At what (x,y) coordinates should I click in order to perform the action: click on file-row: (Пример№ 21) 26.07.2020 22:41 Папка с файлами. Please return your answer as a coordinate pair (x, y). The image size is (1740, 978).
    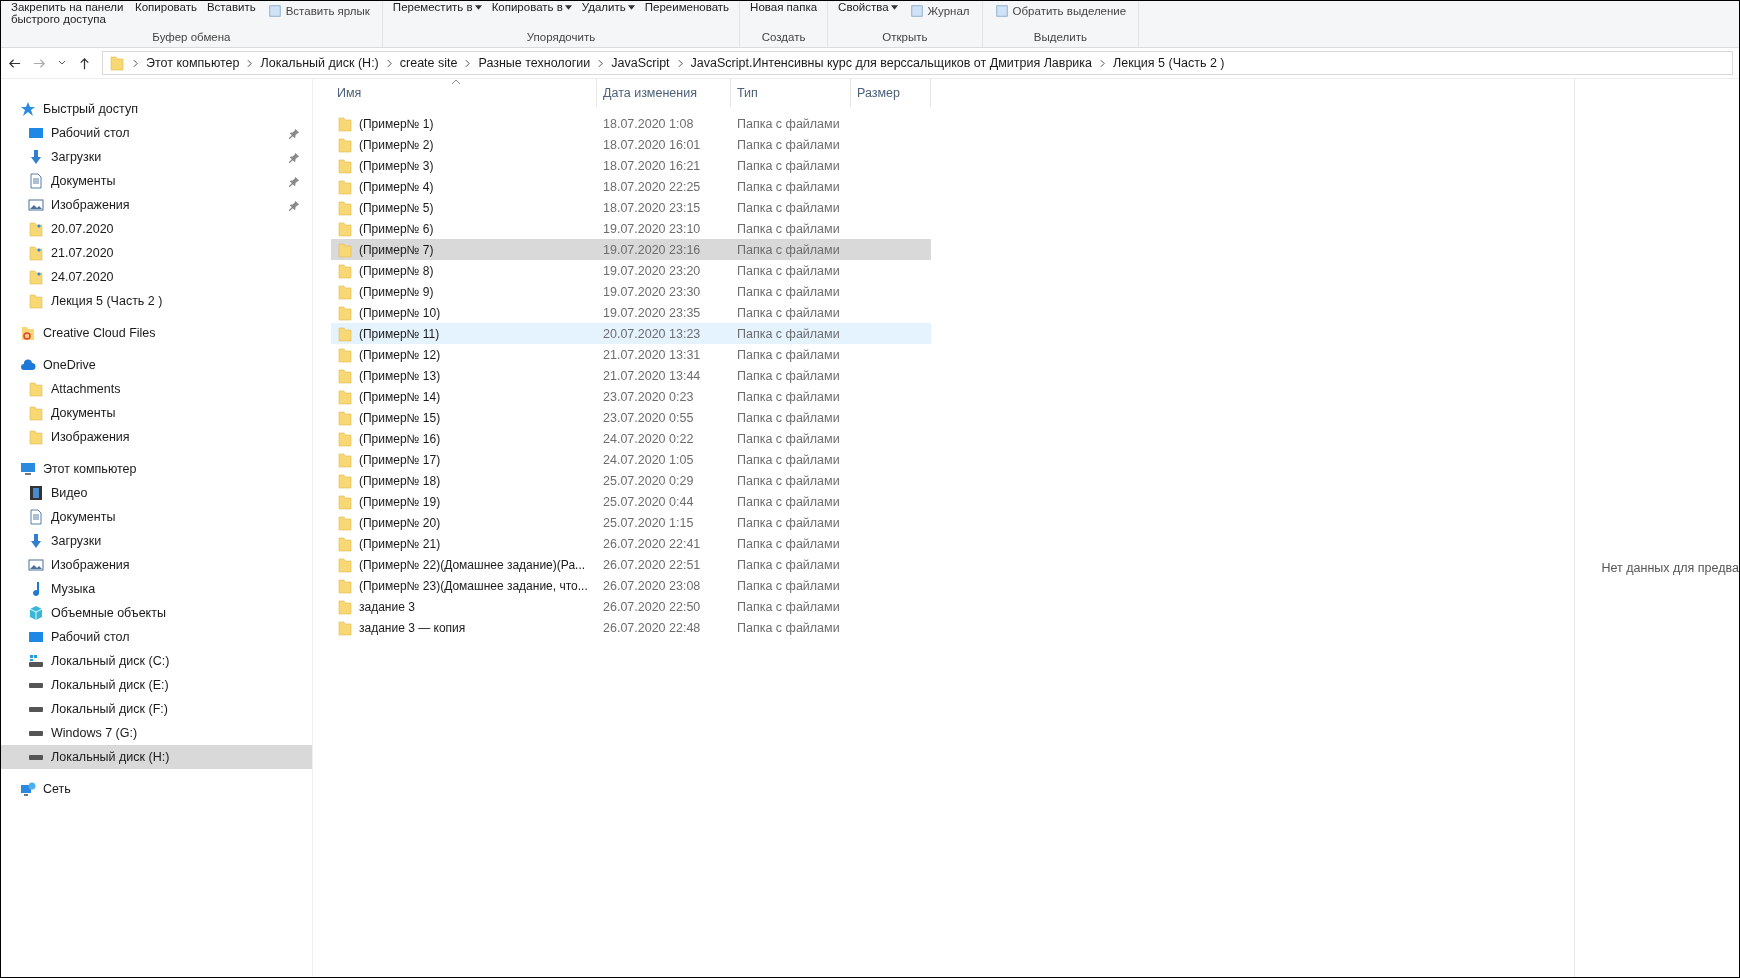
    Looking at the image, I should click on (631, 543).